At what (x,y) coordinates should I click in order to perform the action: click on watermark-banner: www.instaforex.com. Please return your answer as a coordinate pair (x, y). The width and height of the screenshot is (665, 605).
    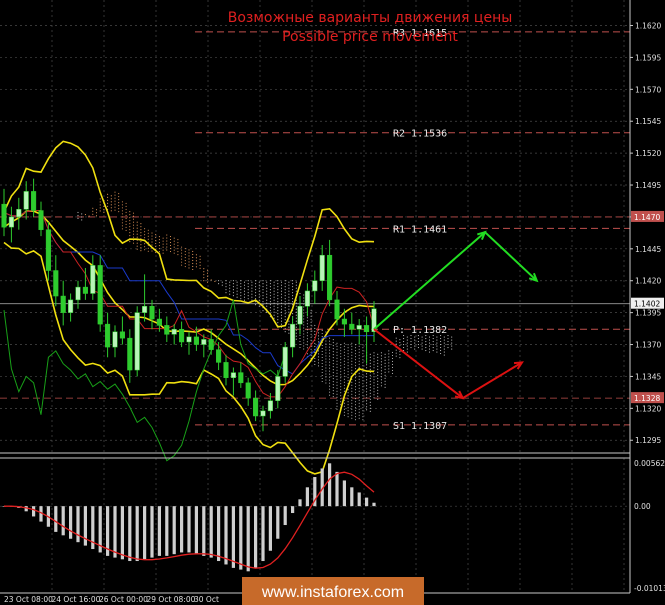
    Looking at the image, I should click on (333, 591).